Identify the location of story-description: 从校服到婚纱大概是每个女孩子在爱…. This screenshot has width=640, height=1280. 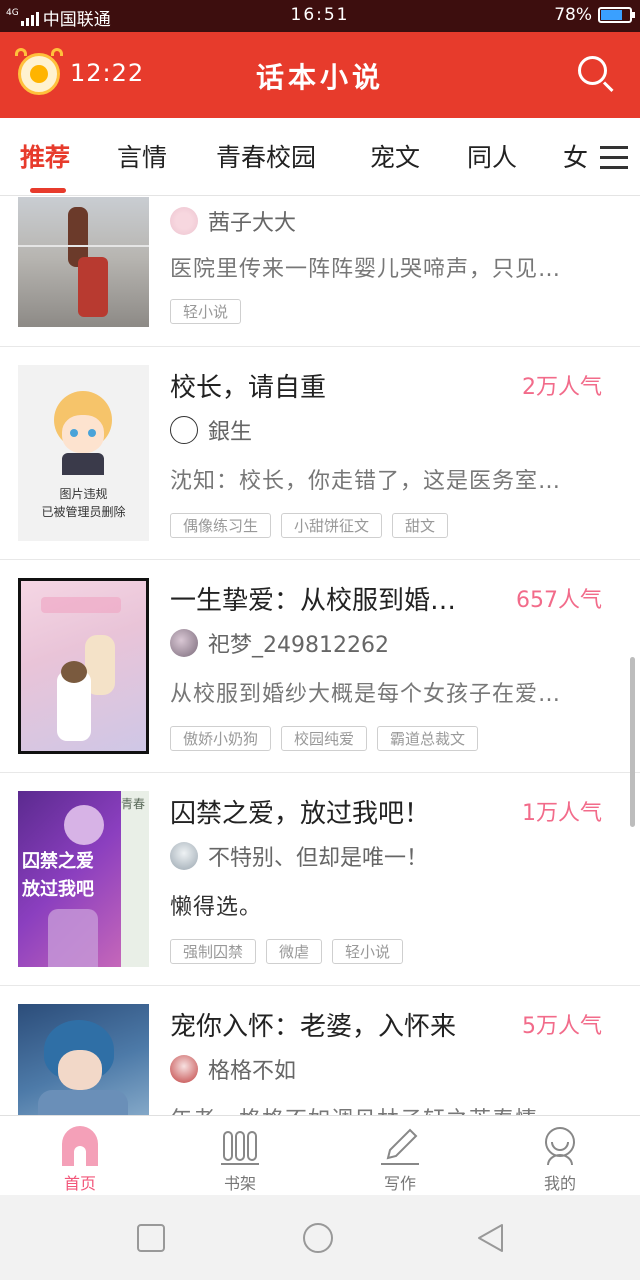
(366, 694).